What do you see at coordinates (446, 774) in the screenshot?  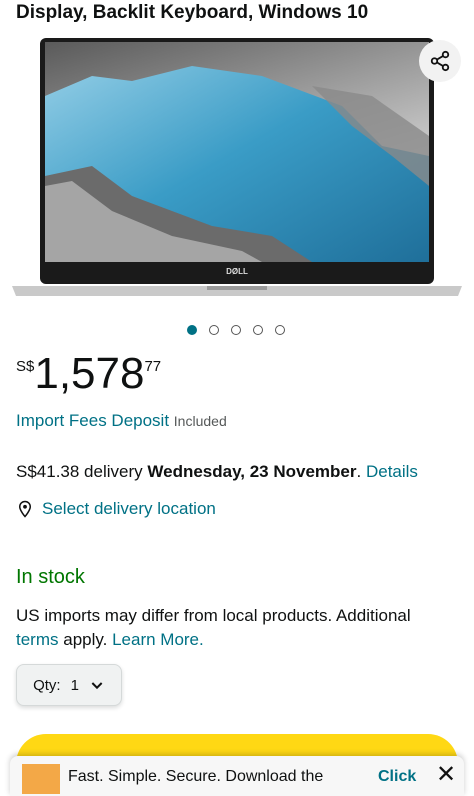 I see `close-icon: ✕` at bounding box center [446, 774].